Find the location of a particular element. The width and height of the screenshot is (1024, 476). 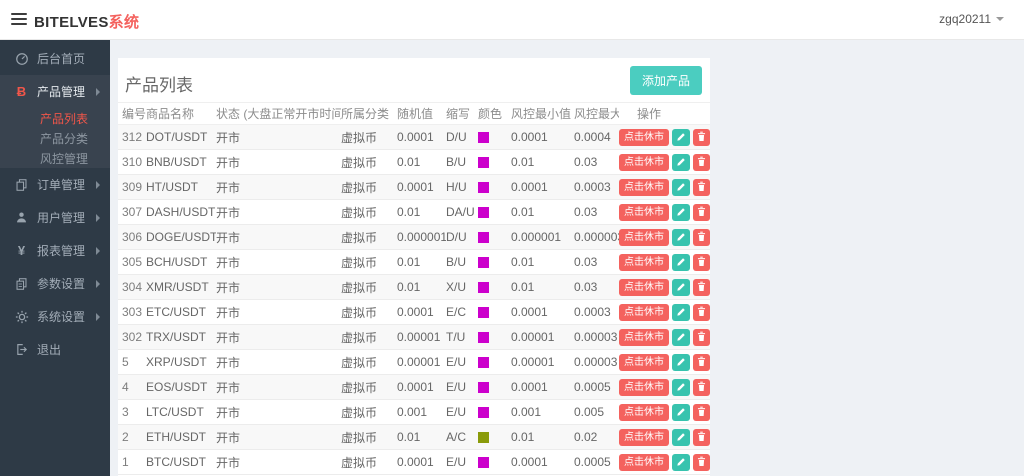

table-row: 309 HT/USDT 开市 虚拟币 0.0001 H/U 0.0001 0.0003 点击休市 is located at coordinates (414, 187).